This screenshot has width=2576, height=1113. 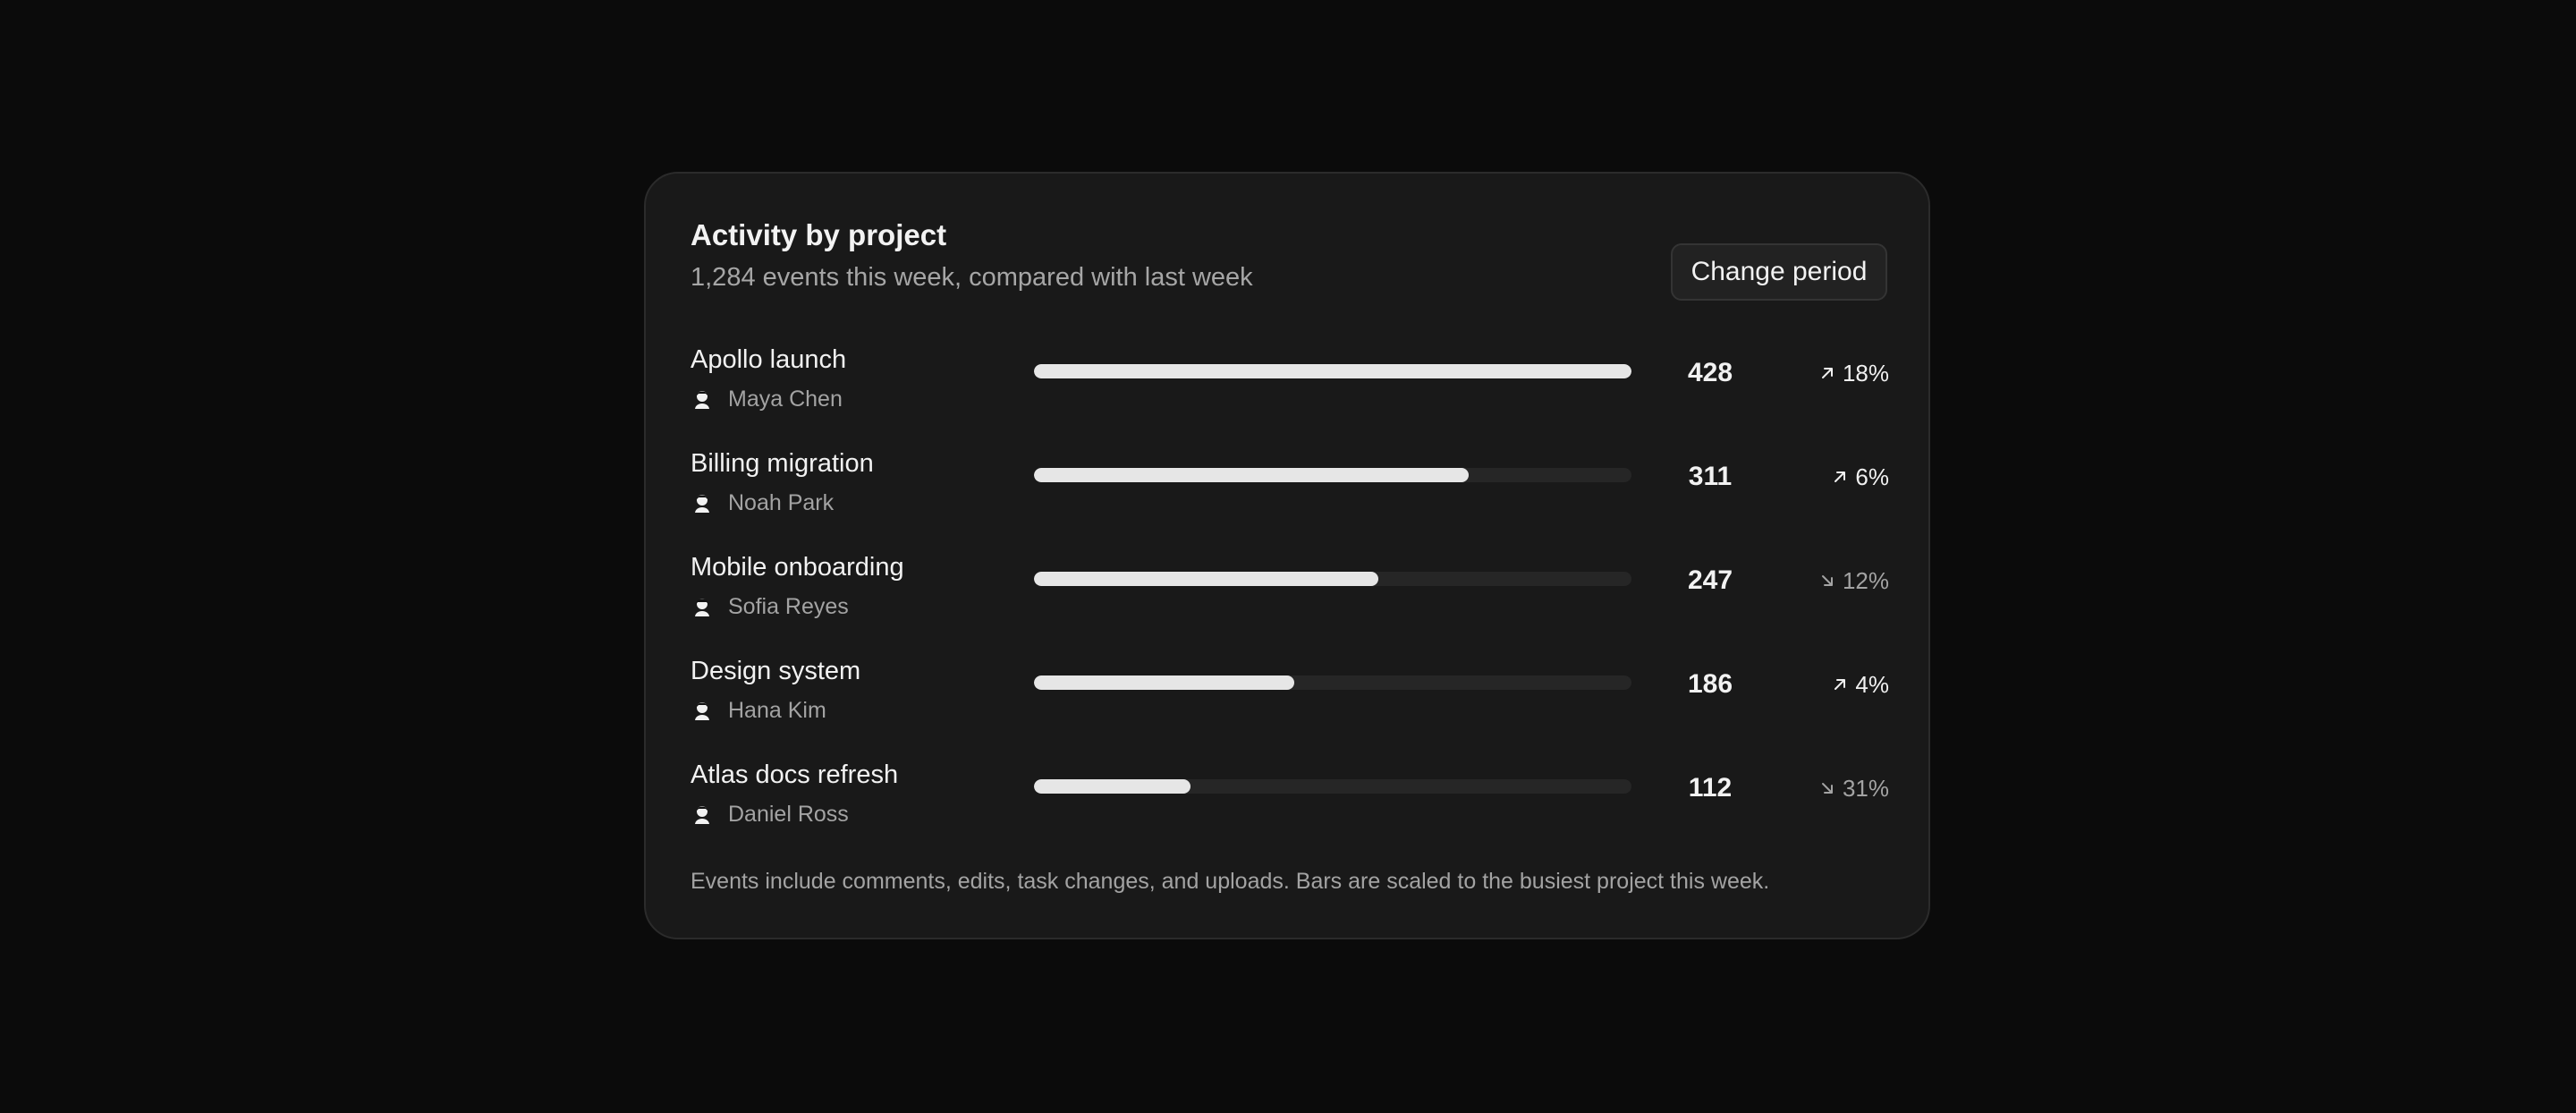 I want to click on project-name: Design system, so click(x=776, y=671).